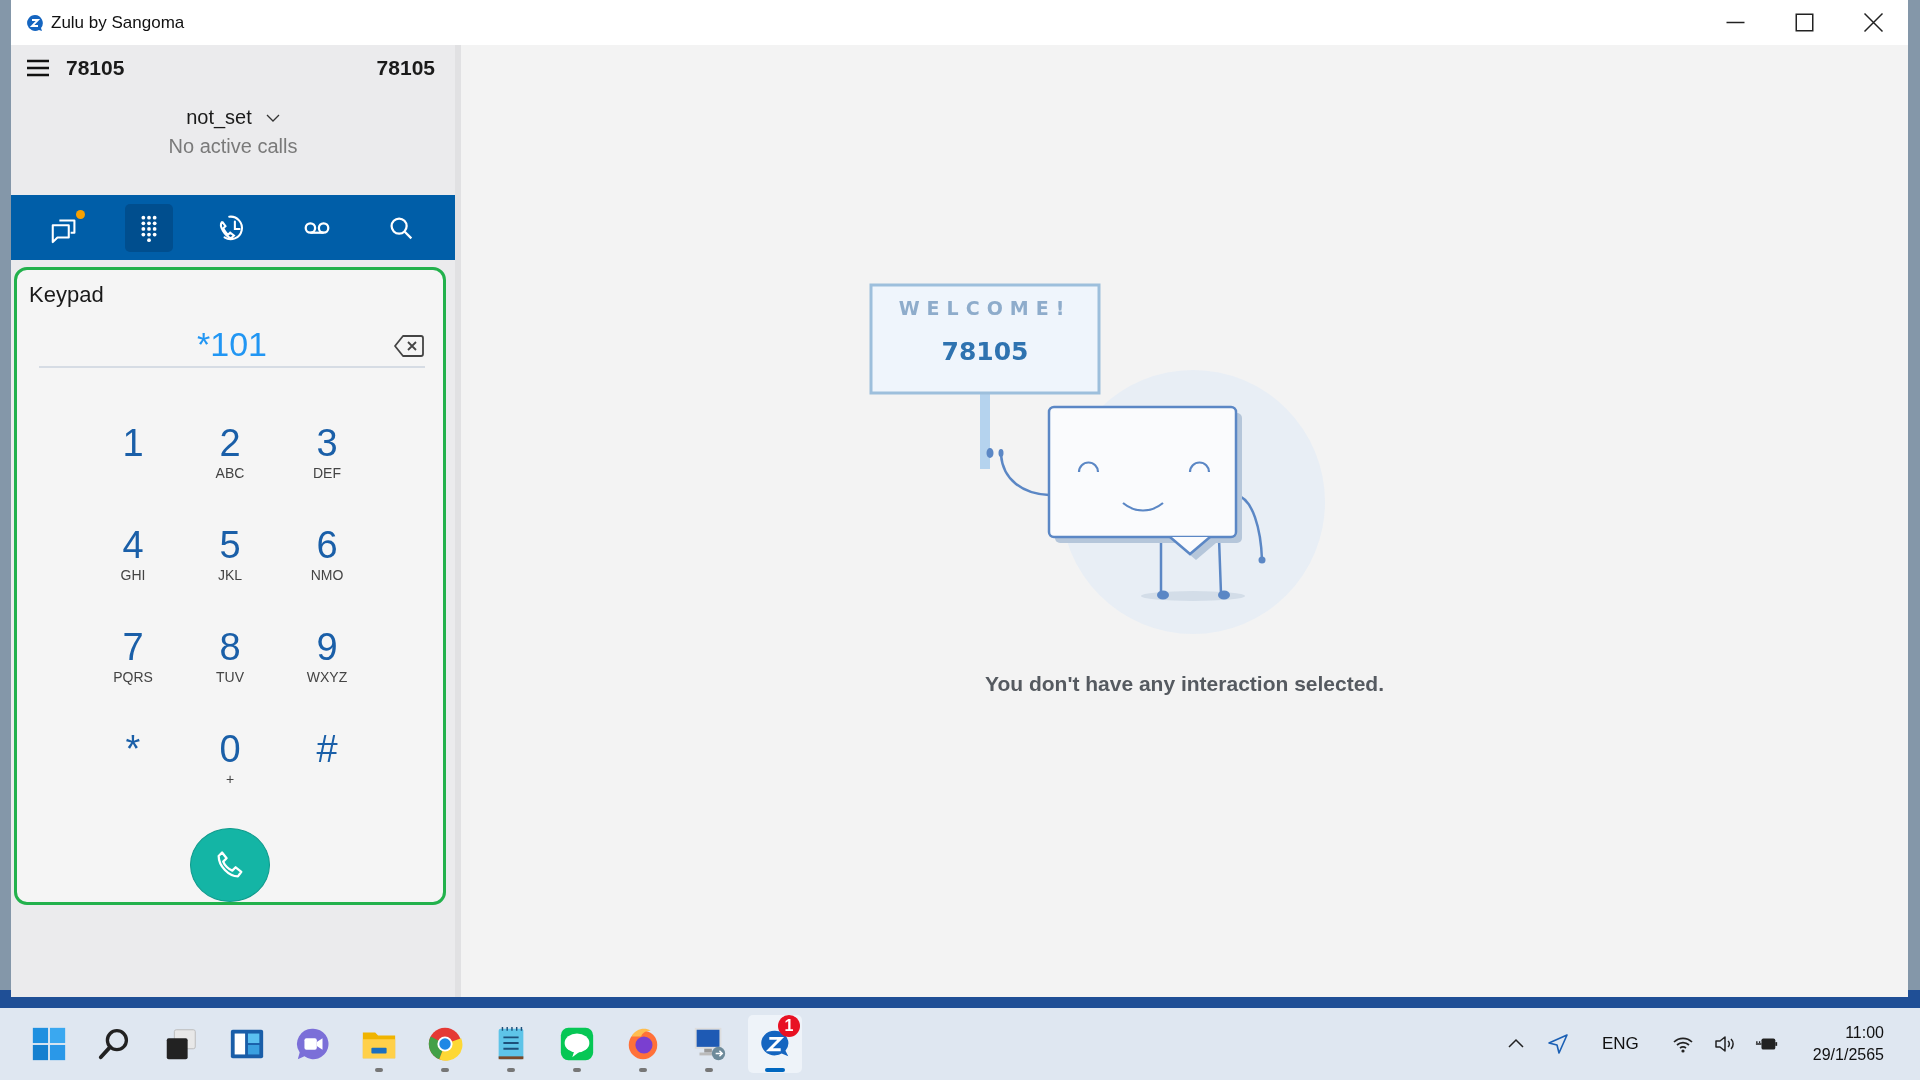 Image resolution: width=1920 pixels, height=1080 pixels. I want to click on dial-key: 9 WXYZ, so click(327, 669).